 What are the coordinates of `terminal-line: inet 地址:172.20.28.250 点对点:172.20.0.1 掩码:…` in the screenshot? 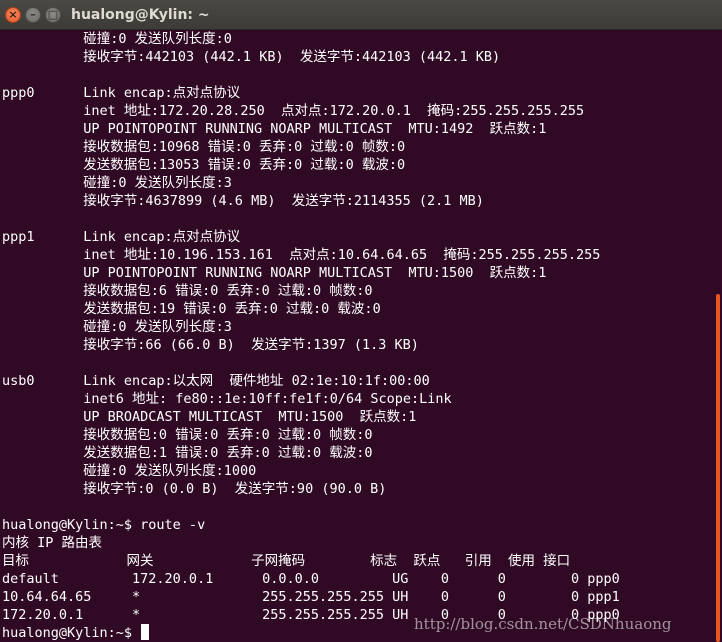 It's located at (293, 111).